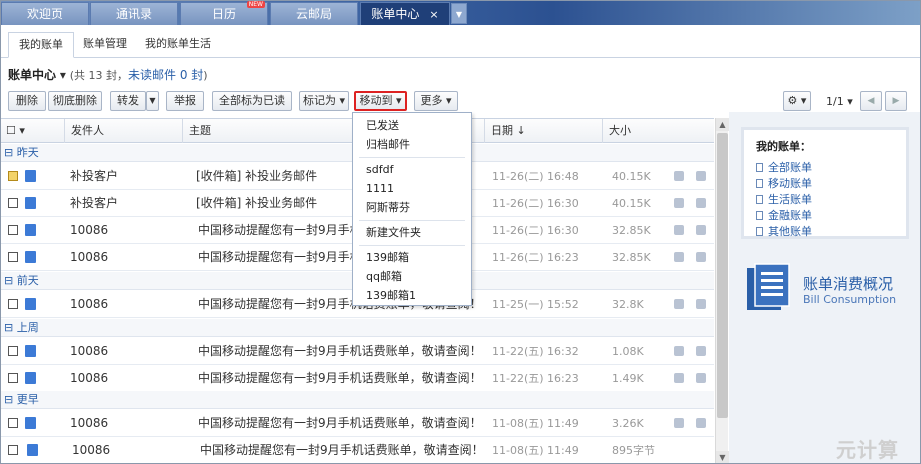 The image size is (921, 464). What do you see at coordinates (178, 45) in the screenshot?
I see `tab-my-bill-life: 我的账单生活` at bounding box center [178, 45].